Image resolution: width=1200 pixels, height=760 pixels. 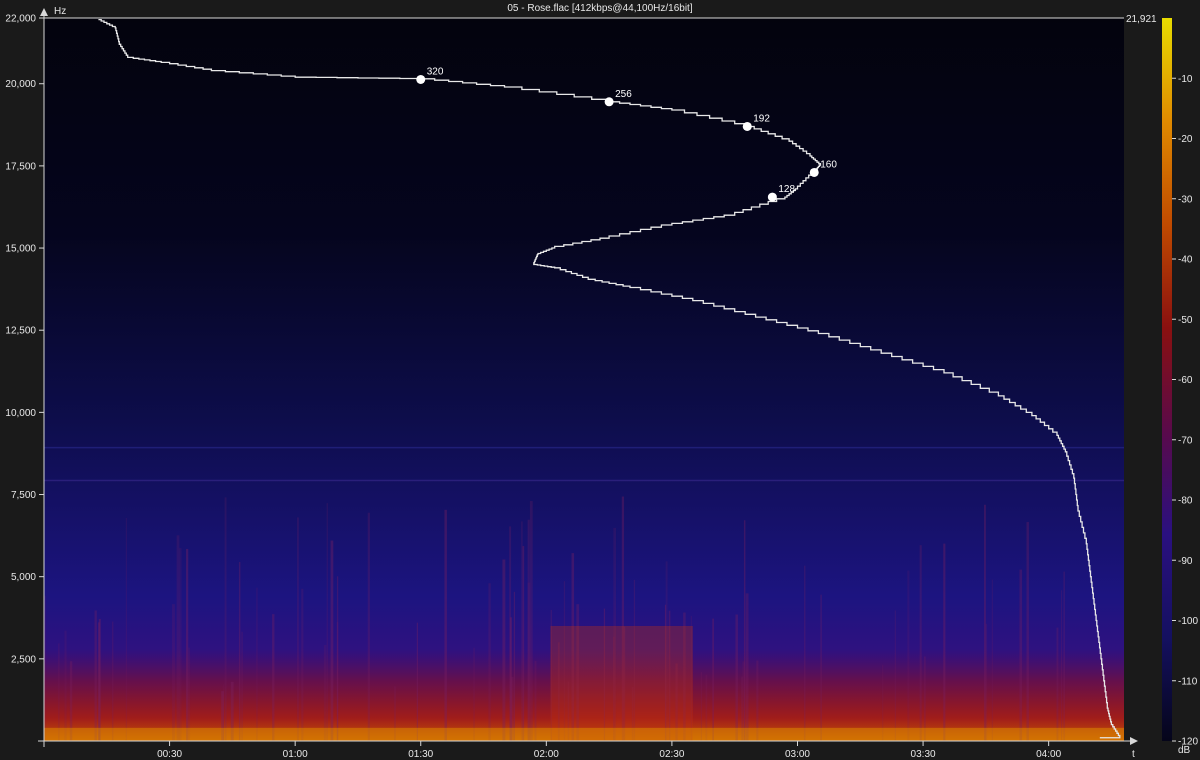 I want to click on colorbar-tick-label: -70, so click(x=1185, y=440).